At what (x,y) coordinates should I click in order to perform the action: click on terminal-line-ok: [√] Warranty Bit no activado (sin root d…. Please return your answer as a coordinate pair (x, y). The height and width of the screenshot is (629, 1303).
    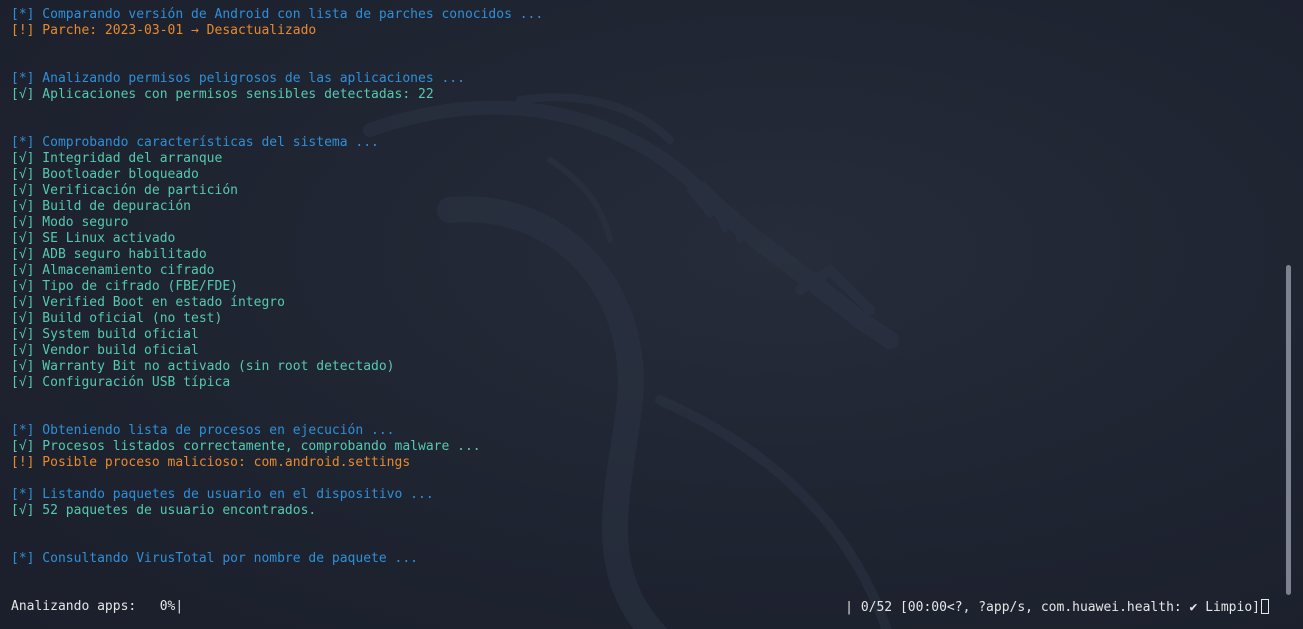
    Looking at the image, I should click on (203, 366).